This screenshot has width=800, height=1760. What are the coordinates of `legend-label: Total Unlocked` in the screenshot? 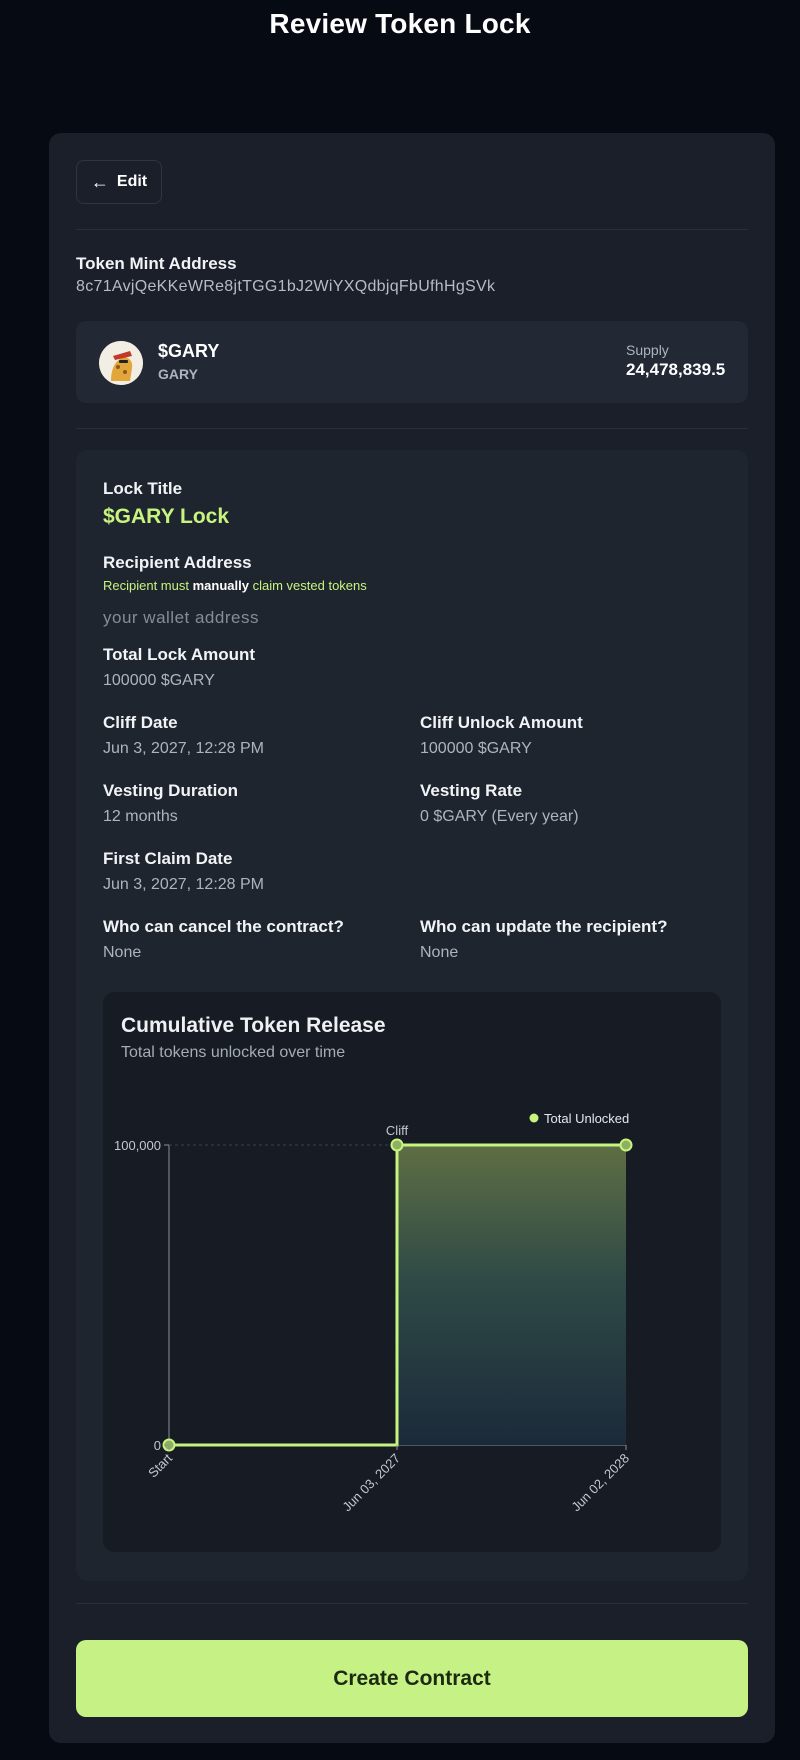 It's located at (586, 1118).